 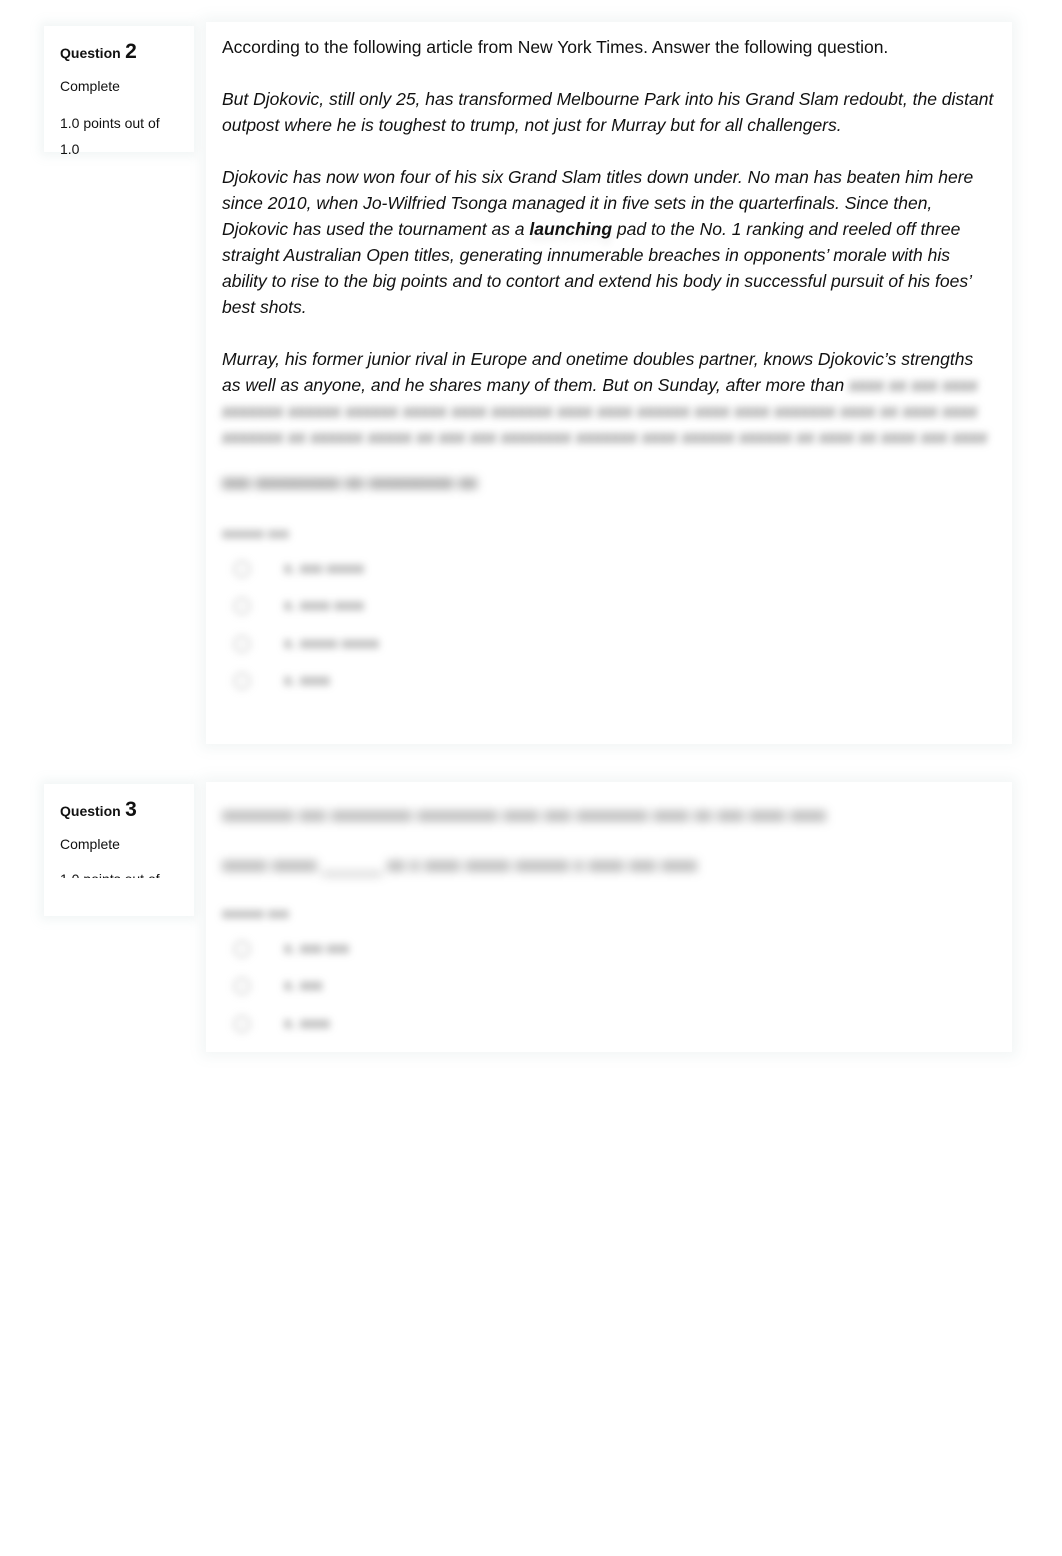 I want to click on question-prompt: xxx xxxxxxxxx xx xxxxxxxxx xx, so click(x=350, y=482).